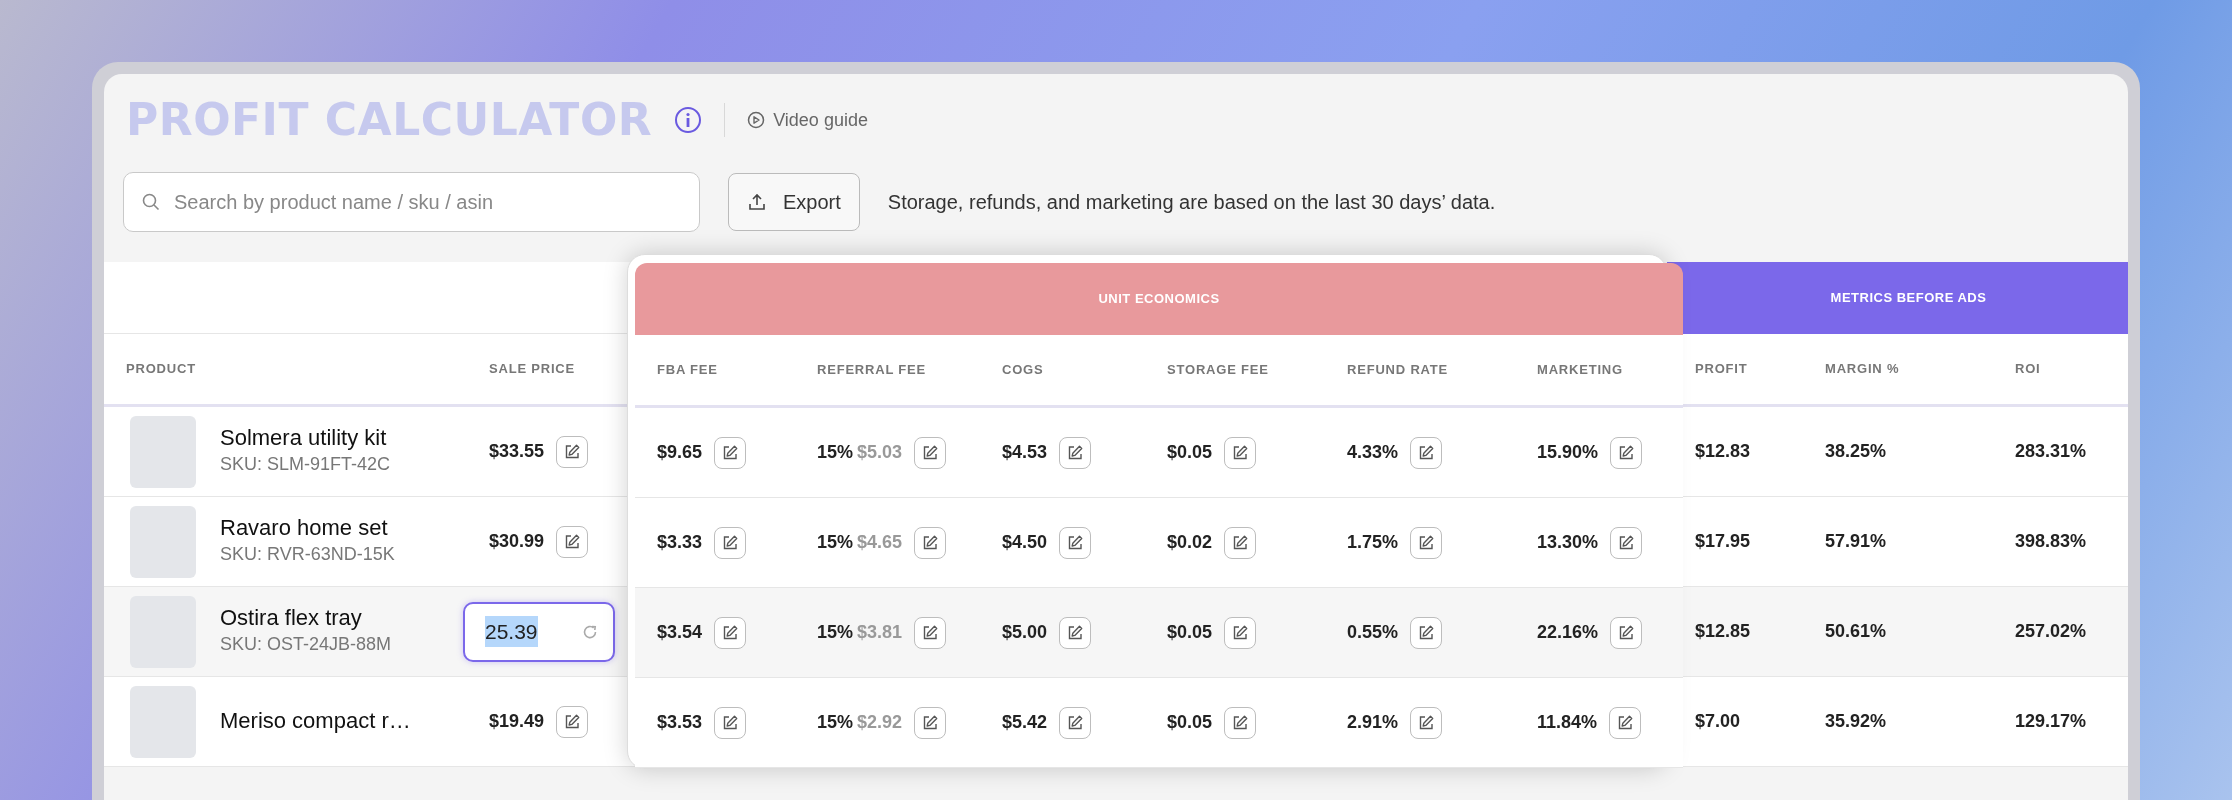  Describe the element at coordinates (517, 451) in the screenshot. I see `sale-price: $33.55` at that location.